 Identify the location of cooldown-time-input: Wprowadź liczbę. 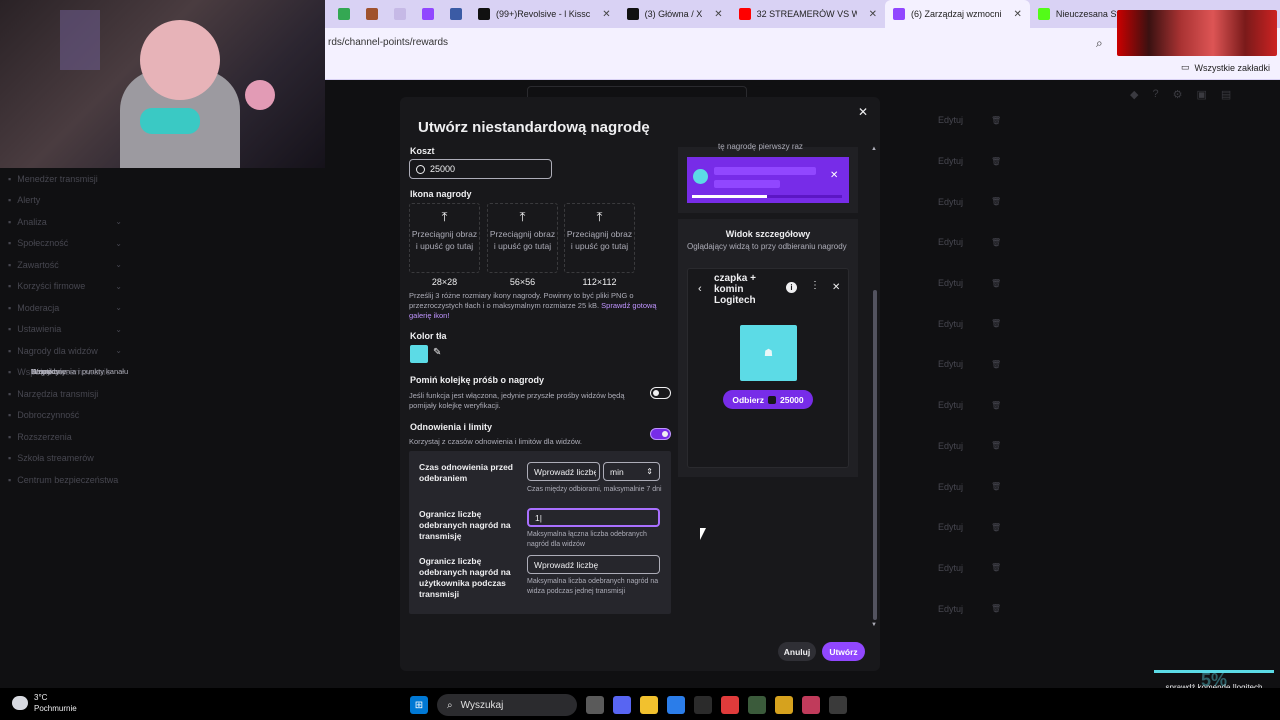
(563, 471).